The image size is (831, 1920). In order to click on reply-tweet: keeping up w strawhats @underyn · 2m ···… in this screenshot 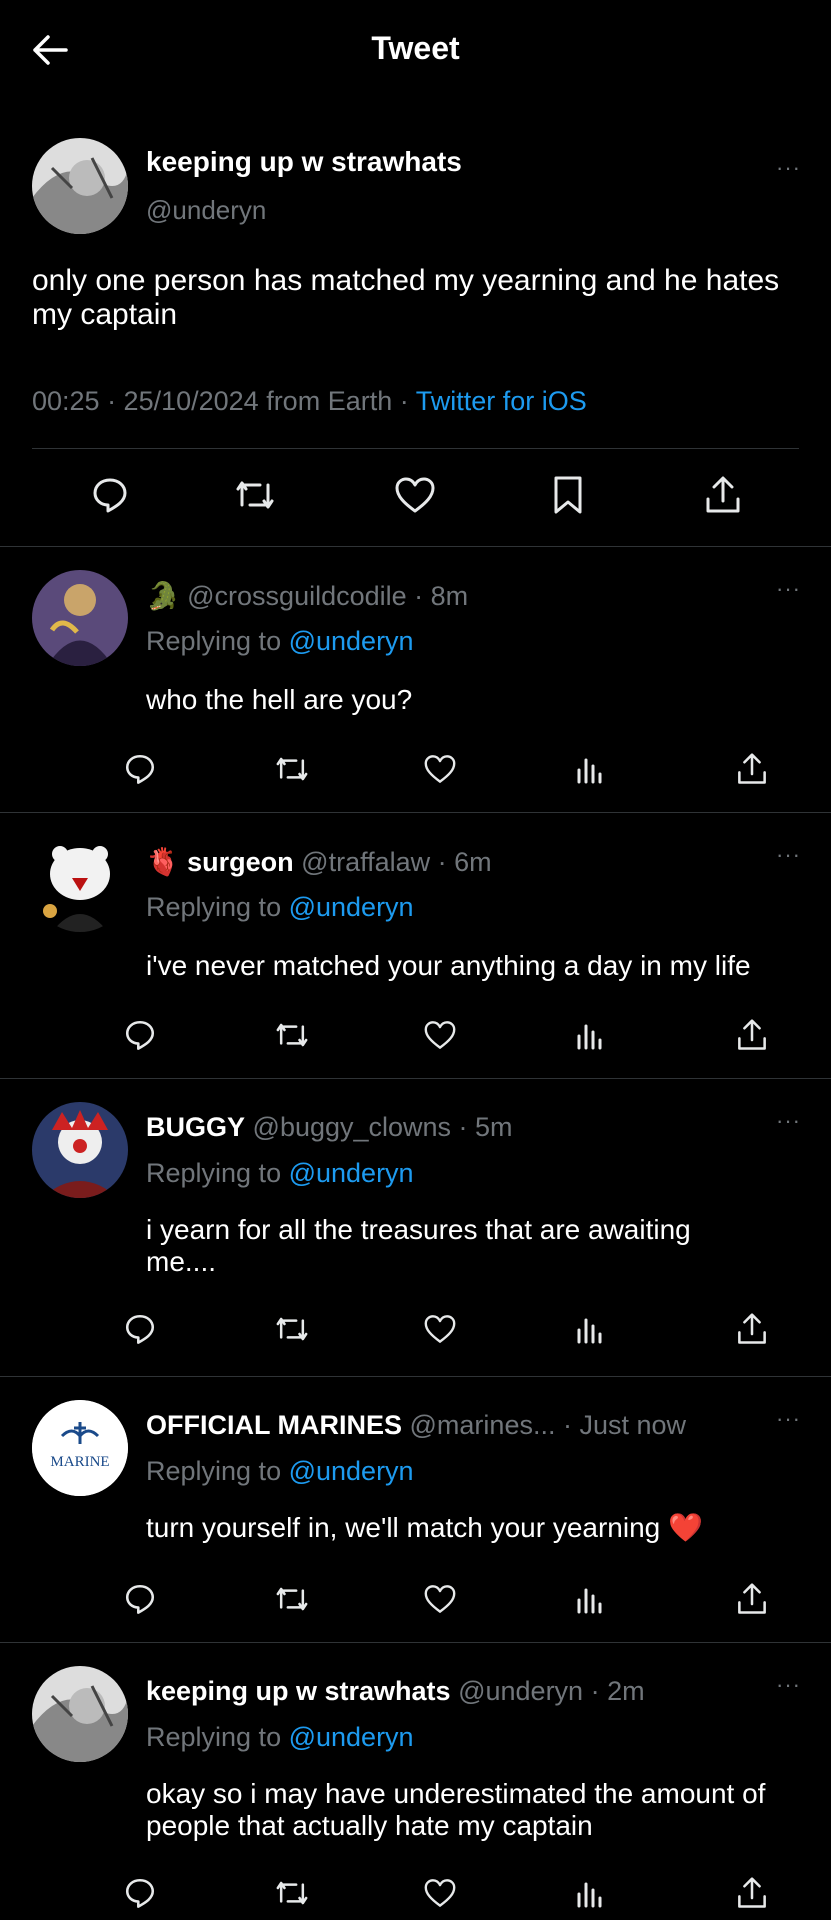, I will do `click(415, 1781)`.